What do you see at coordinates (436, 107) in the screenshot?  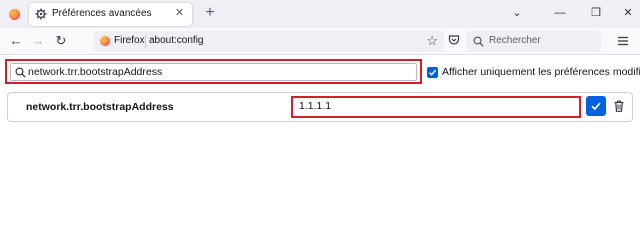 I see `preference-value-input: 1.1.1.1` at bounding box center [436, 107].